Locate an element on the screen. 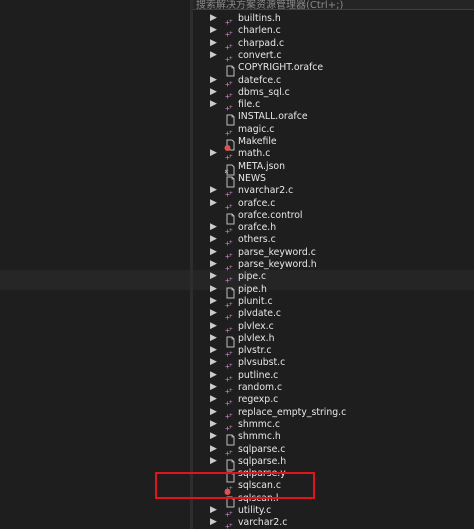 This screenshot has height=529, width=474. tree-item: ▶ + + sqlparse.c is located at coordinates (333, 451).